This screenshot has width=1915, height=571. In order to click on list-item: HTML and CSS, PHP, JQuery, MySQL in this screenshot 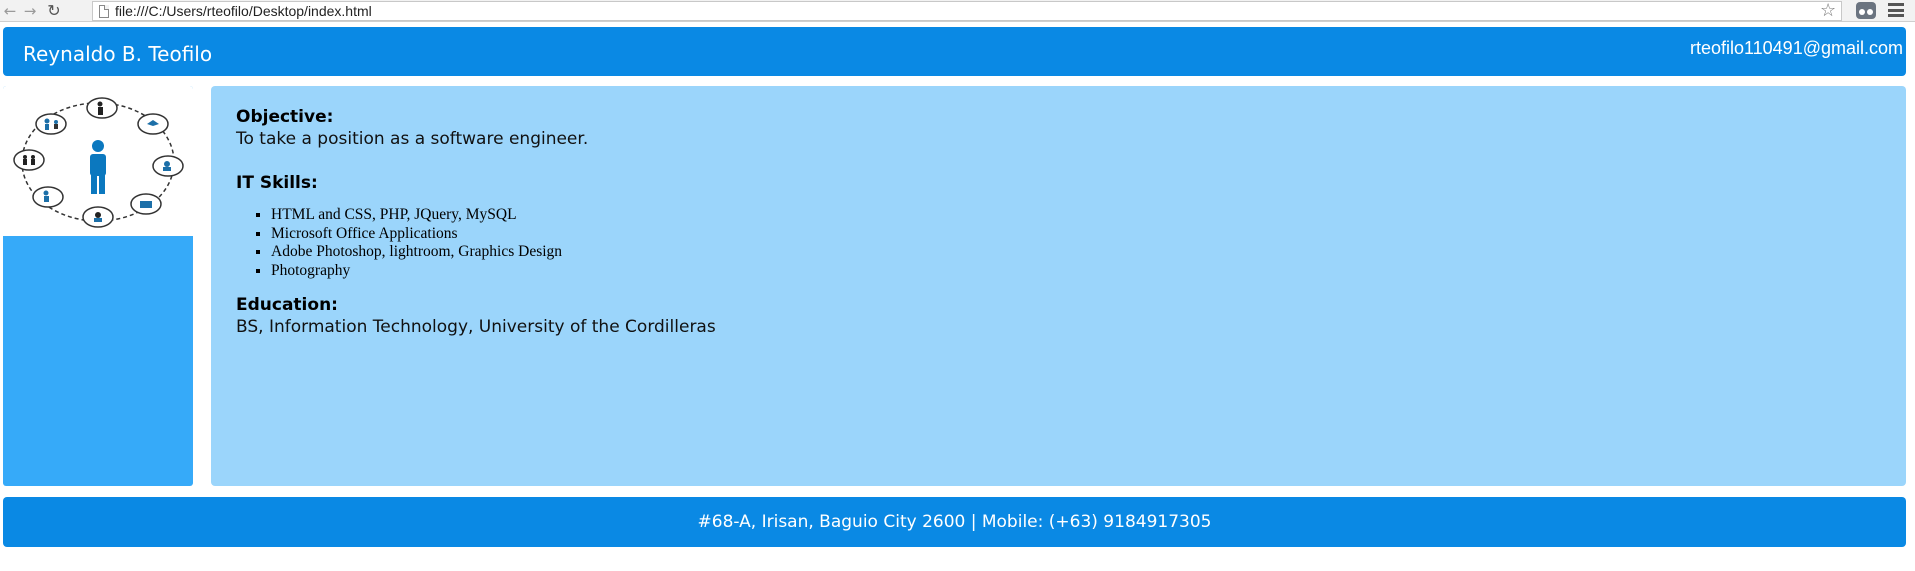, I will do `click(1076, 215)`.